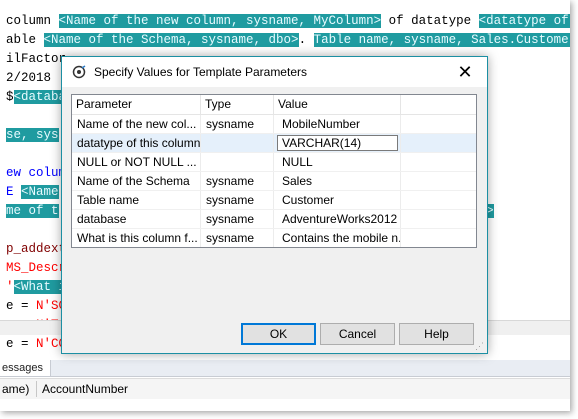  Describe the element at coordinates (108, 200) in the screenshot. I see `parameter-name-cell: Table name` at that location.